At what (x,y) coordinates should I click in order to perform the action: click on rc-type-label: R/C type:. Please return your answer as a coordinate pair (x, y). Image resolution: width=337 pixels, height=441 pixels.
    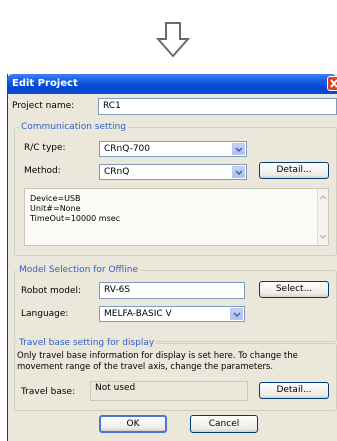
    Looking at the image, I should click on (45, 148).